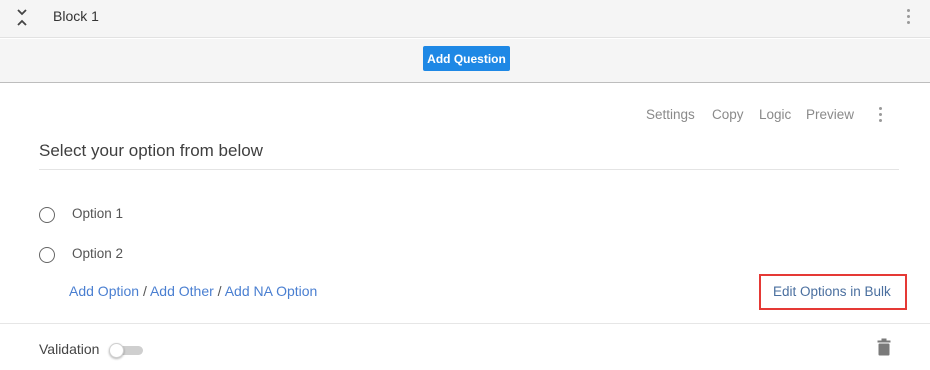  What do you see at coordinates (182, 291) in the screenshot?
I see `add-other-link: Add Other` at bounding box center [182, 291].